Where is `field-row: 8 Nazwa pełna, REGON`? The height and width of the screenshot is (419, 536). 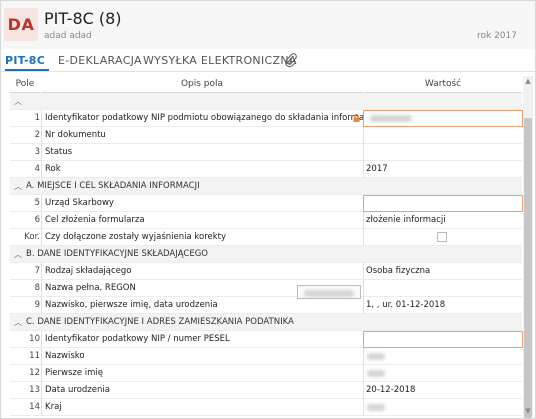 field-row: 8 Nazwa pełna, REGON is located at coordinates (266, 288).